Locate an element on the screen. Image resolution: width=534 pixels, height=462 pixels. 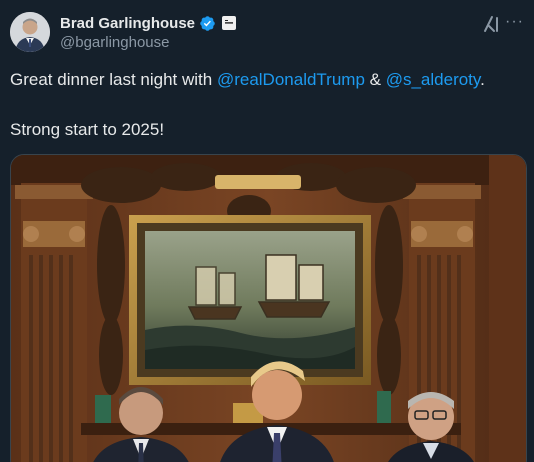
name-row: Brad Garlinghouse is located at coordinates (148, 23).